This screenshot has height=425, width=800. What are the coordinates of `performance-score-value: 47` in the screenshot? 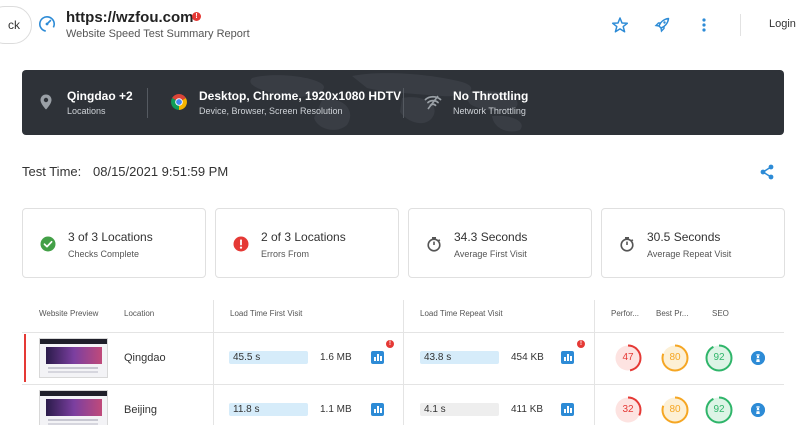 It's located at (628, 357).